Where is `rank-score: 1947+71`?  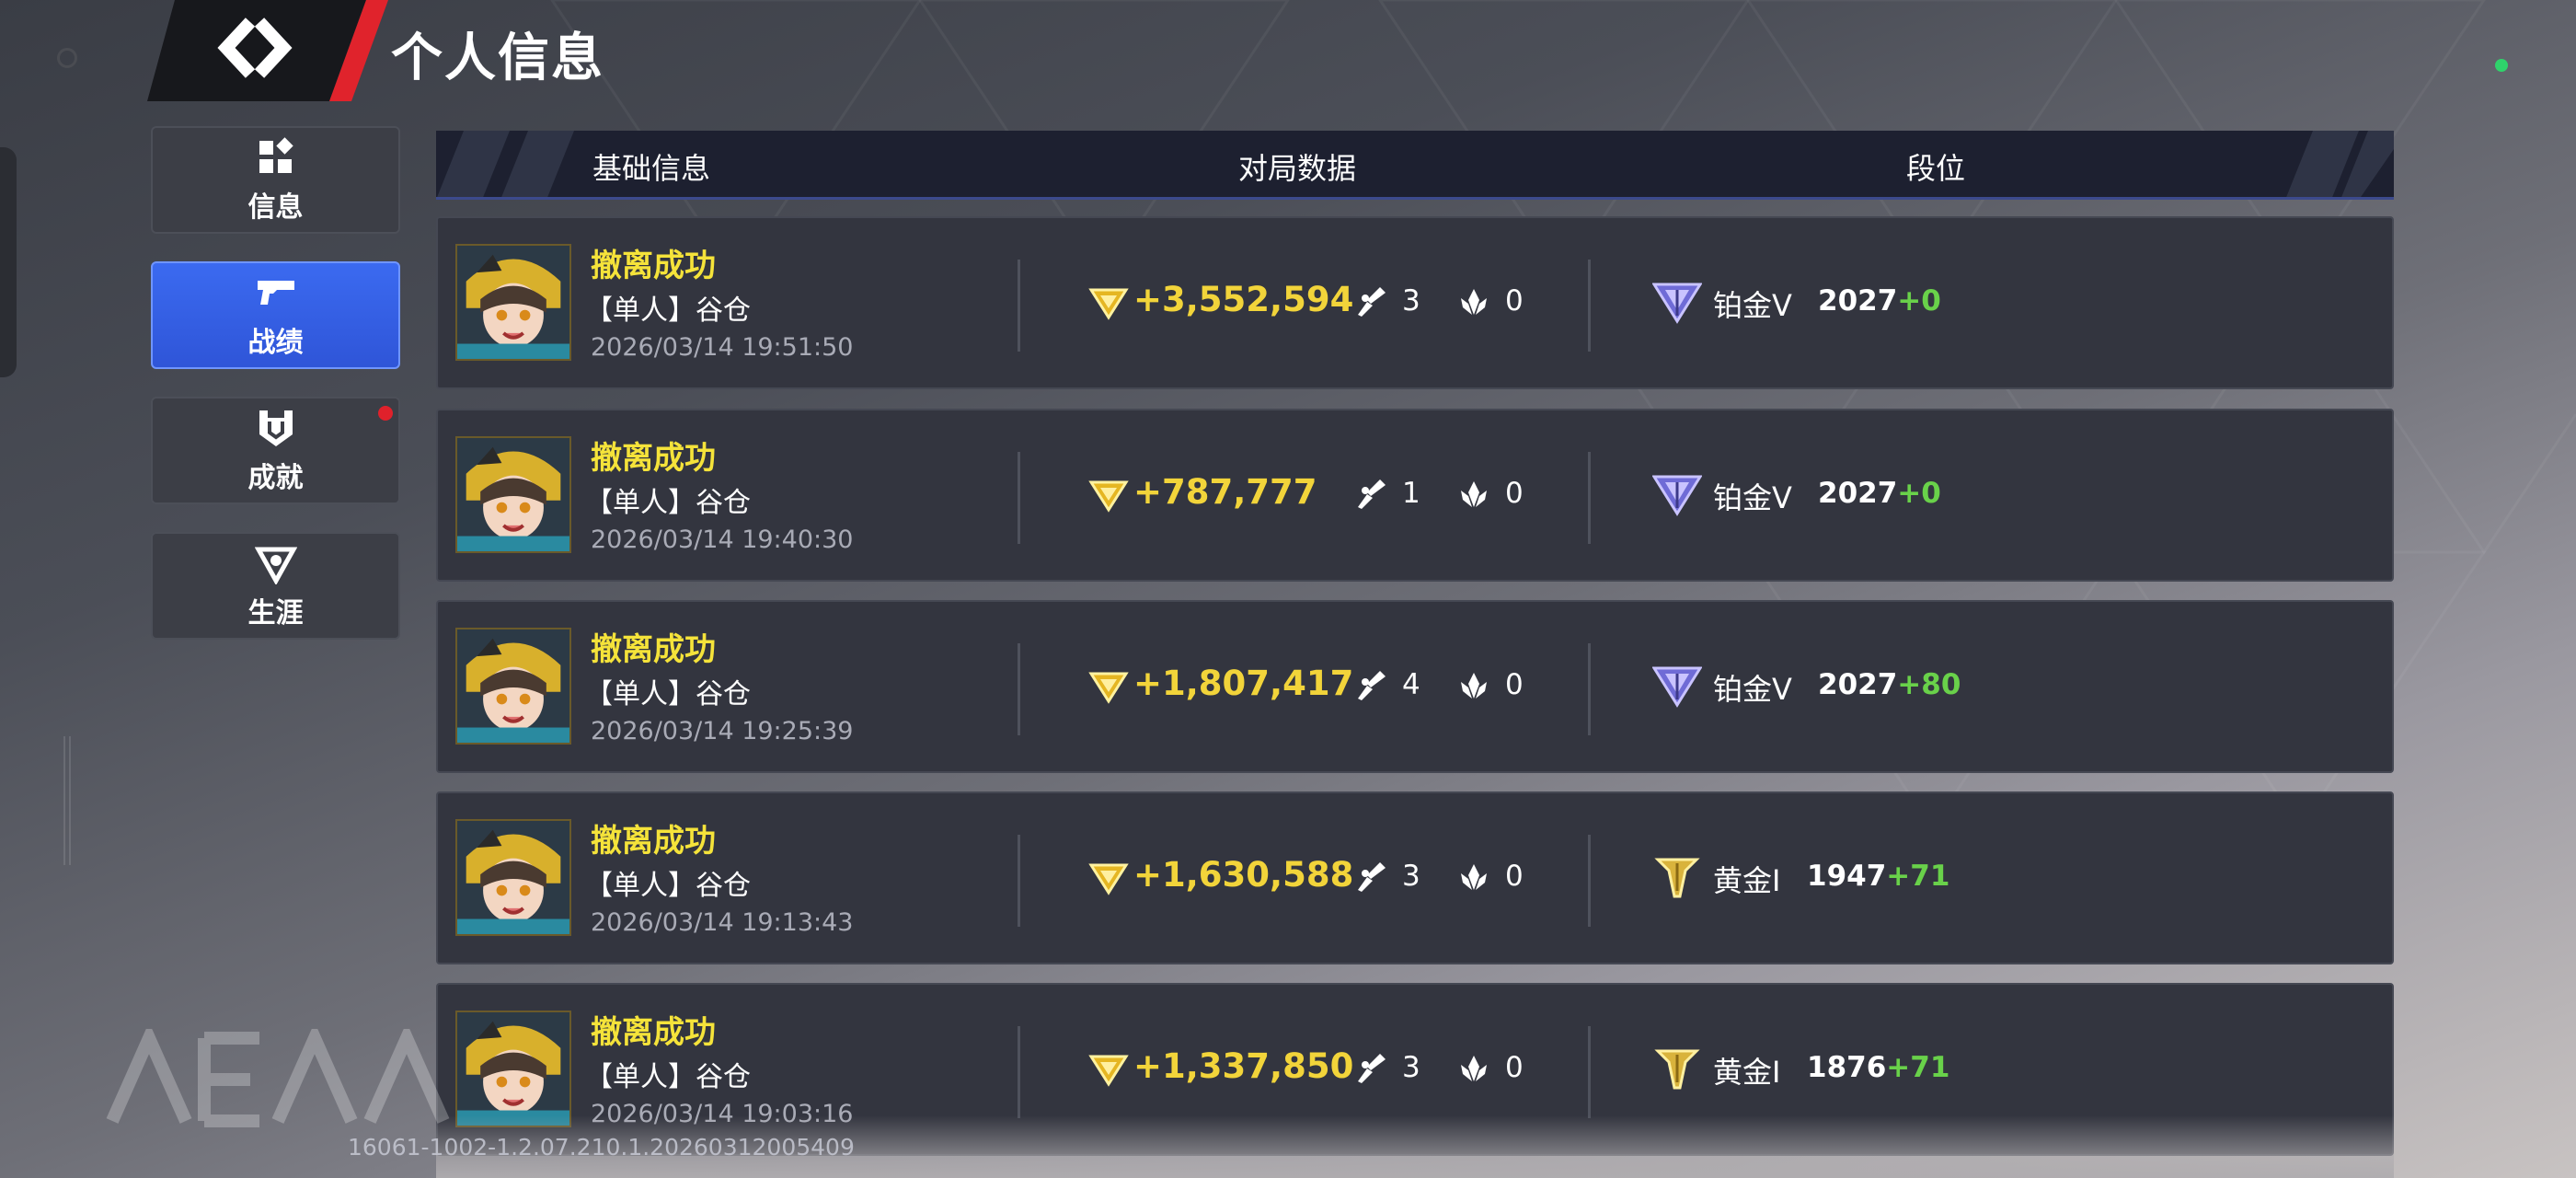
rank-score: 1947+71 is located at coordinates (1878, 876).